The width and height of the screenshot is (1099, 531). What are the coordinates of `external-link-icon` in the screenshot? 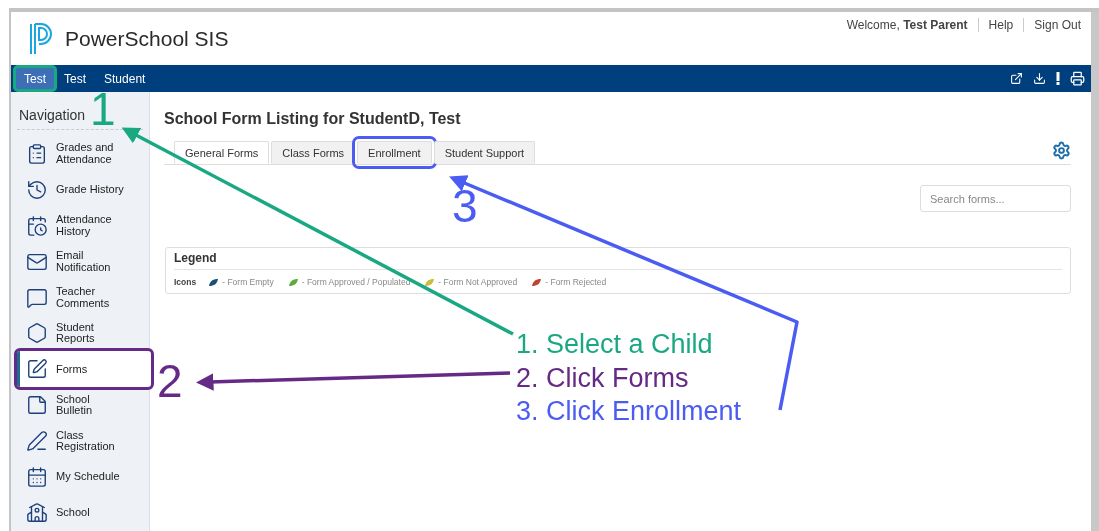 It's located at (1016, 78).